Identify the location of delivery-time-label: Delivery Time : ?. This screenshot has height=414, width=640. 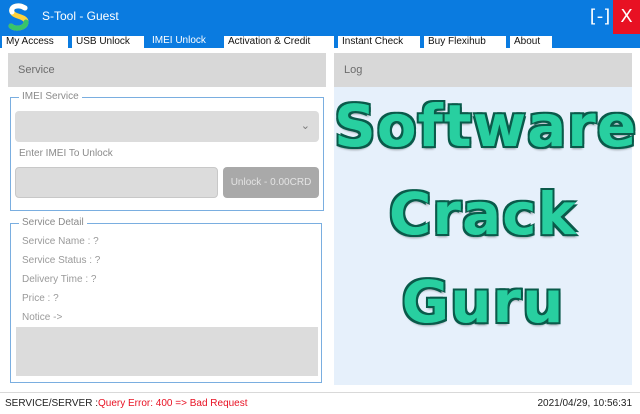
(59, 279).